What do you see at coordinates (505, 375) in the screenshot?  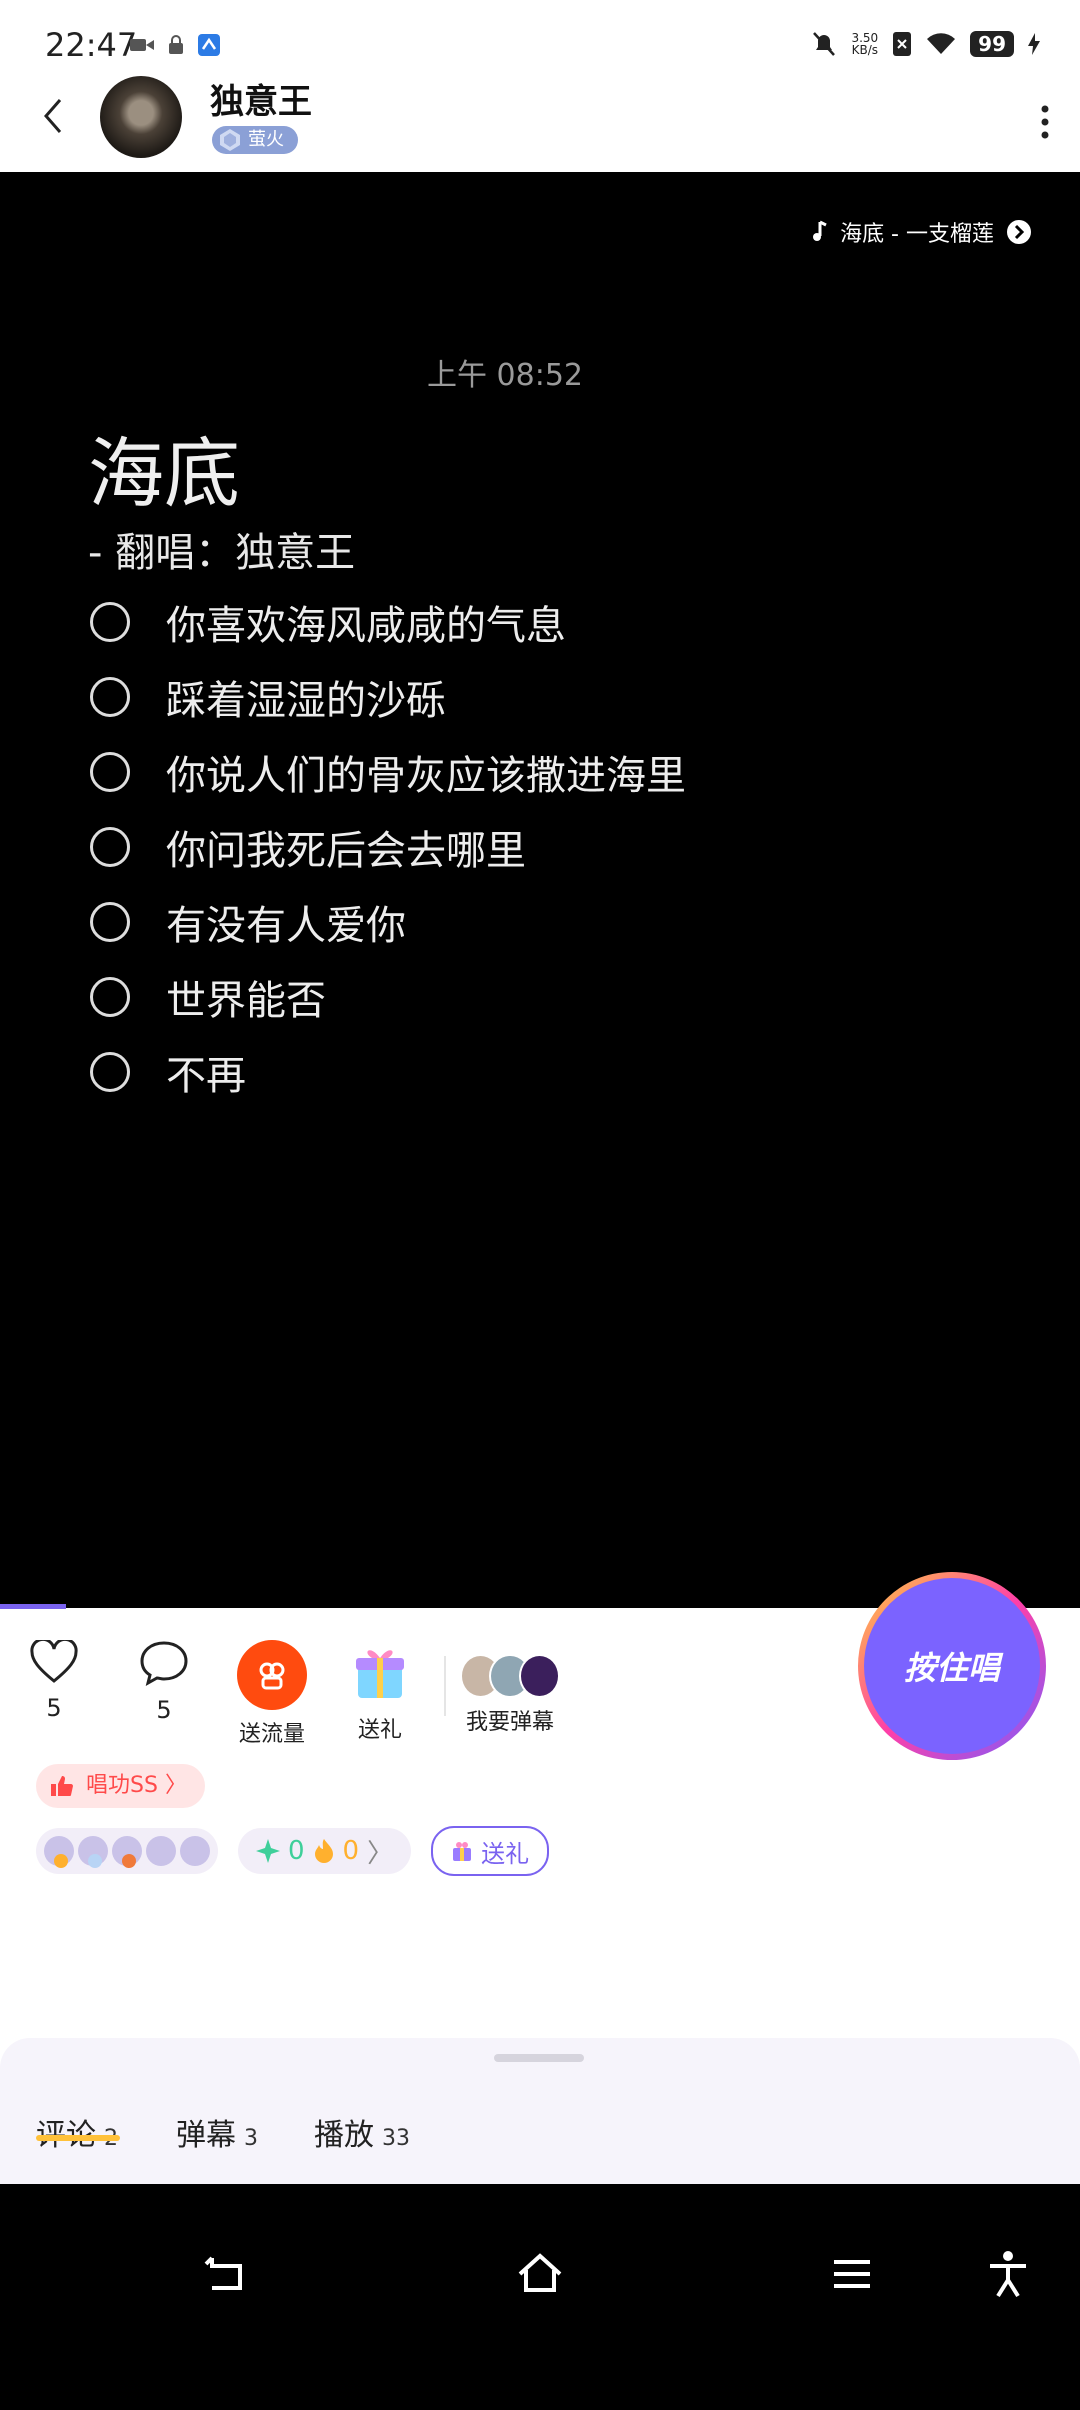 I see `lyrics-time: 上午 08:52` at bounding box center [505, 375].